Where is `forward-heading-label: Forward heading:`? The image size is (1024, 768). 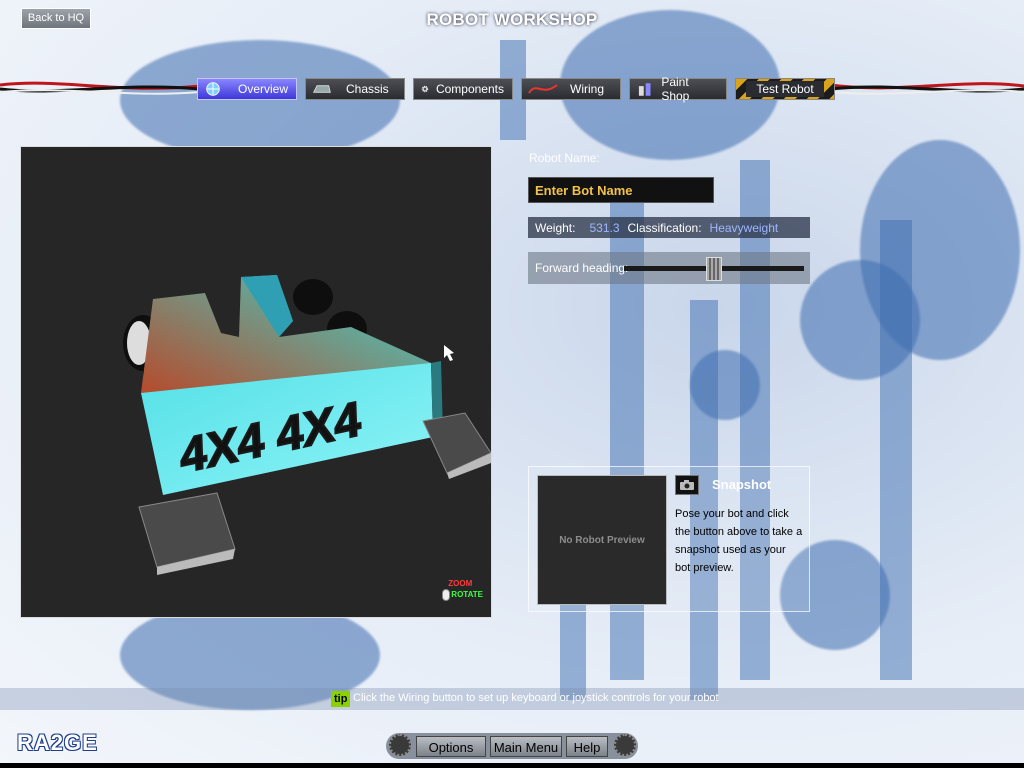 forward-heading-label: Forward heading: is located at coordinates (582, 268).